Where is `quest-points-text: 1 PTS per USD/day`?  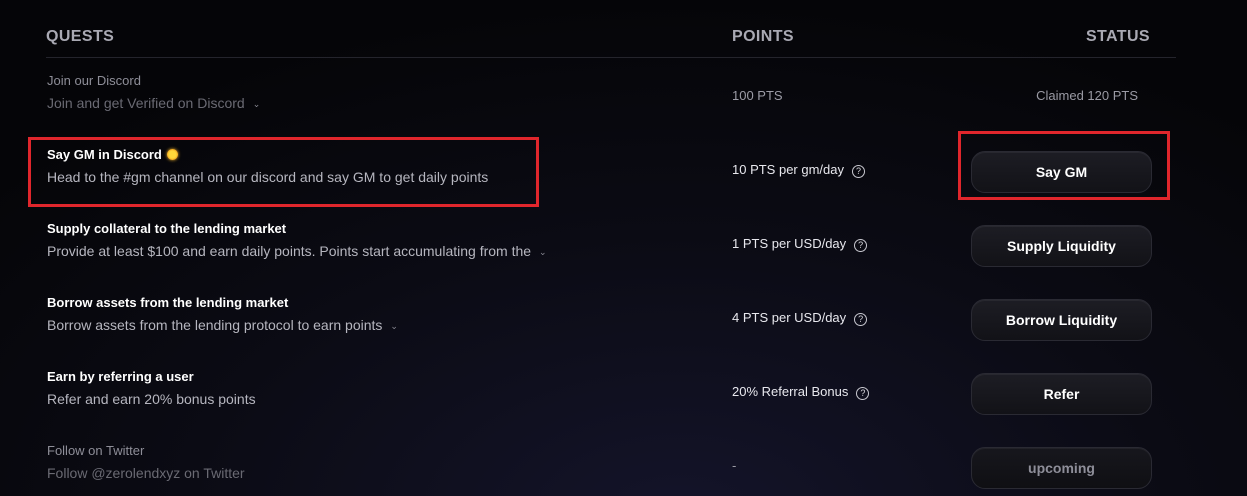
quest-points-text: 1 PTS per USD/day is located at coordinates (789, 243).